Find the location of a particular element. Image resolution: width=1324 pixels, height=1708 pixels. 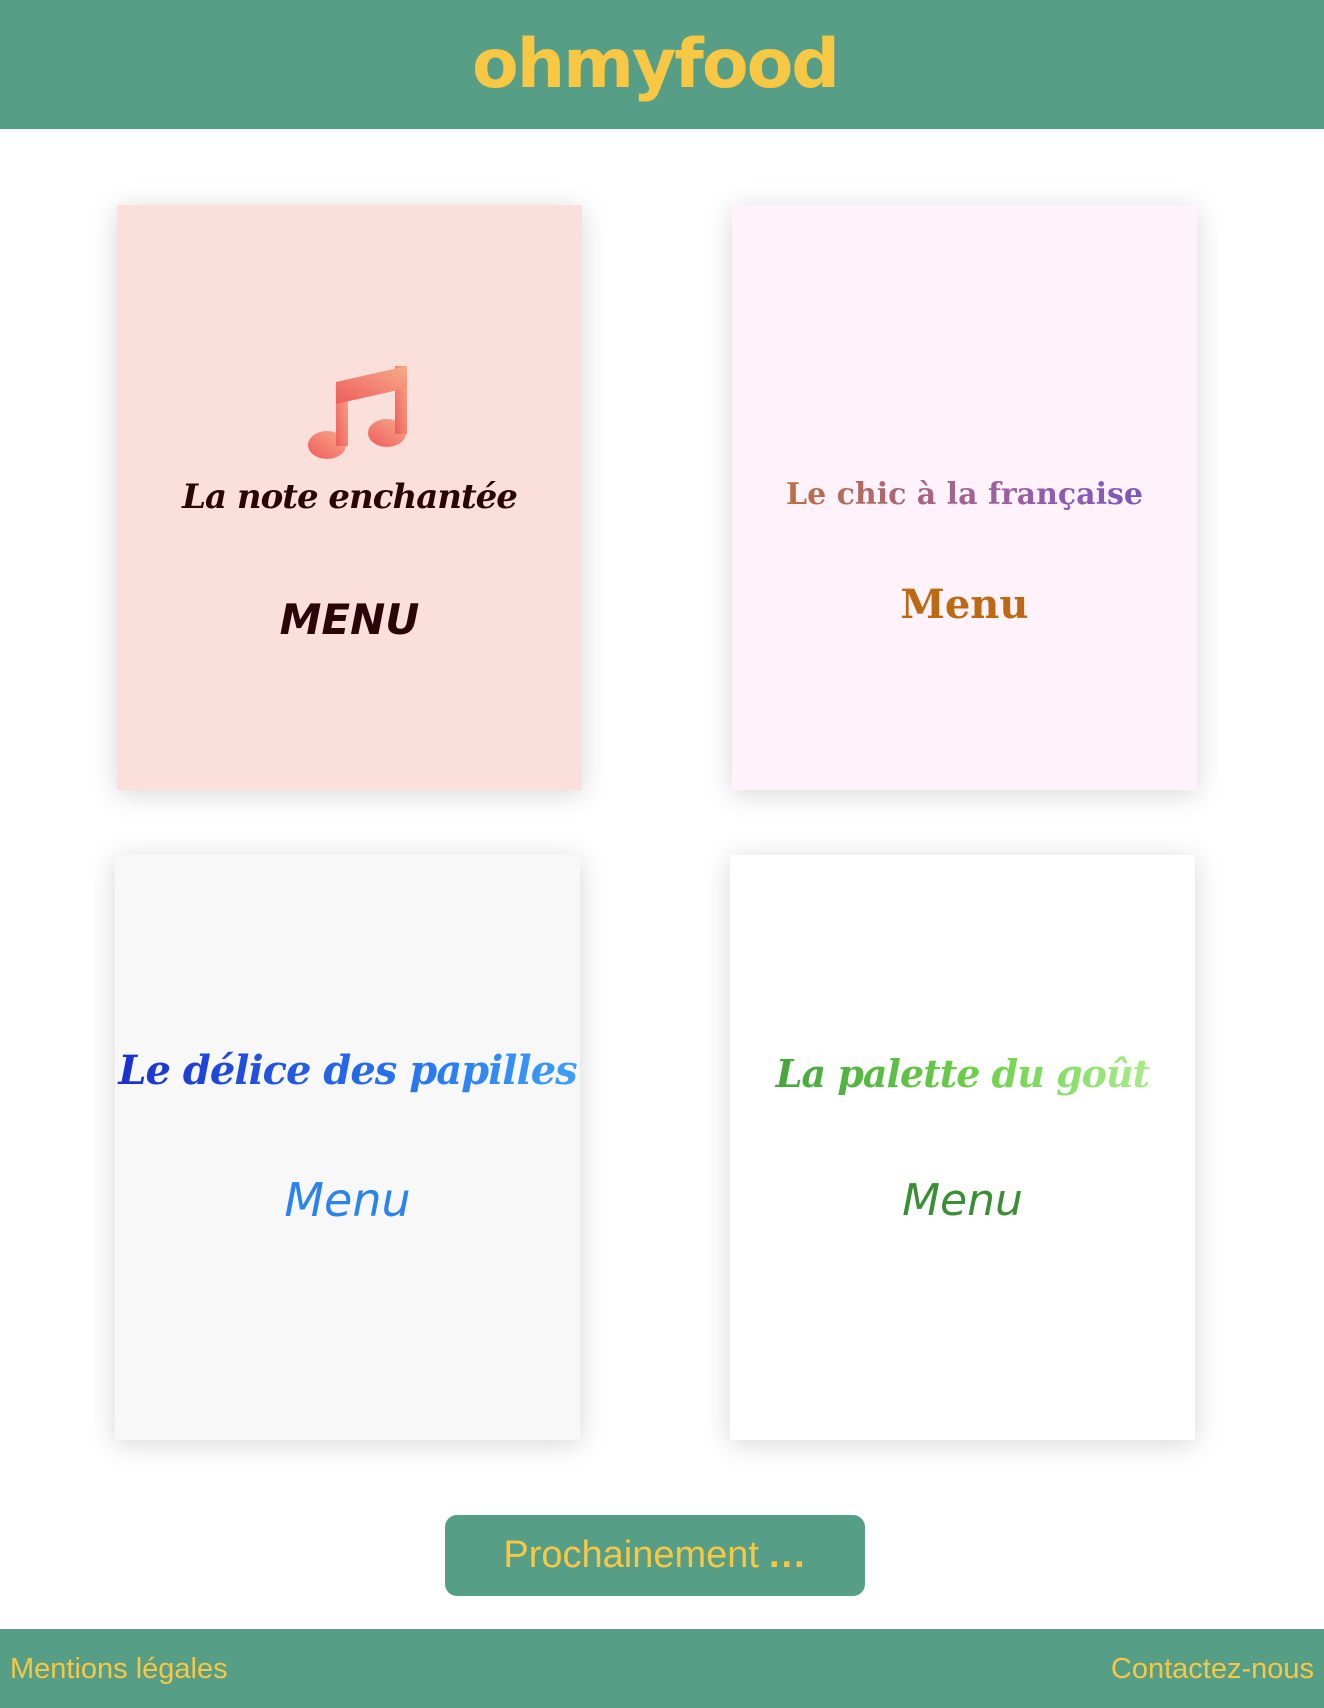

restaurant-name: La note enchantée is located at coordinates (350, 497).